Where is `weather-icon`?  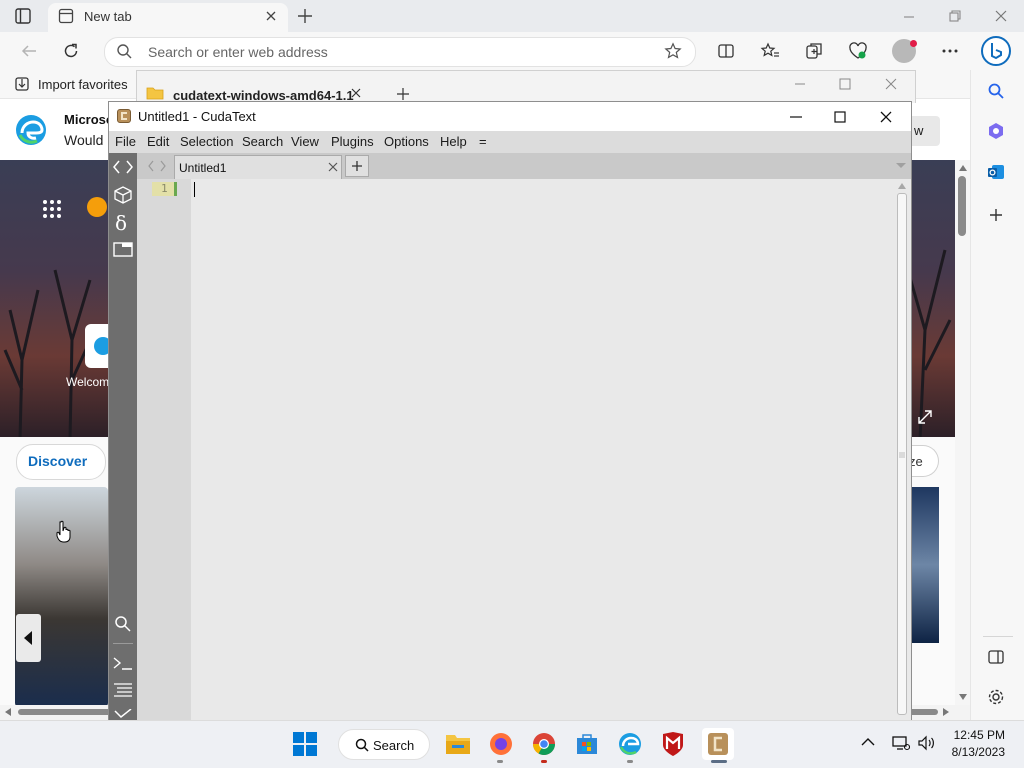
weather-icon is located at coordinates (97, 207).